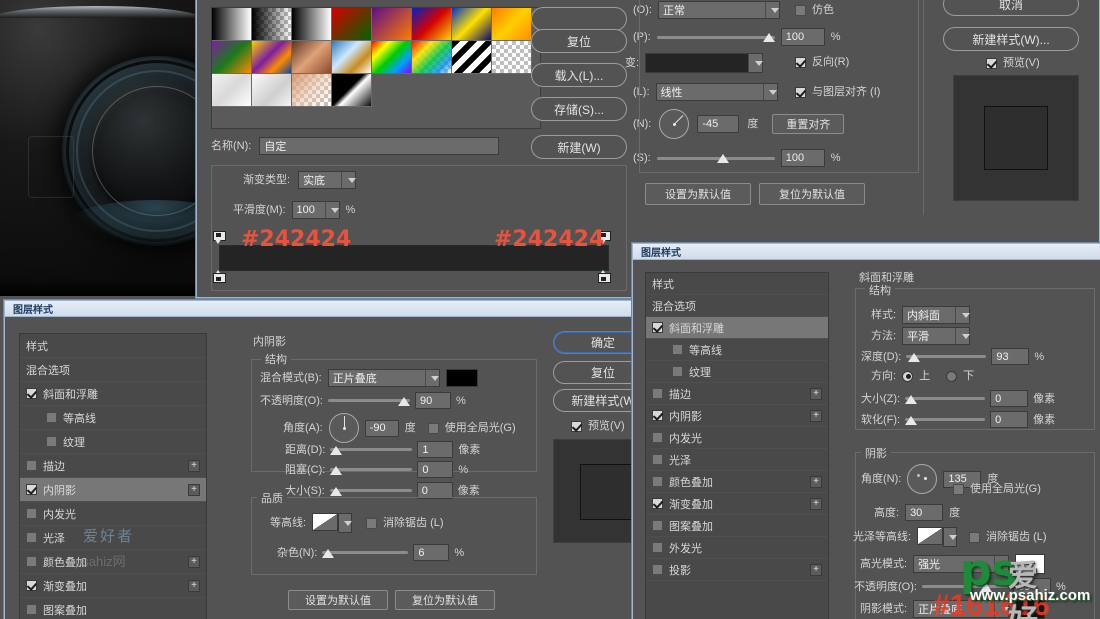  I want to click on ls-preview-checkbox, so click(991, 63).